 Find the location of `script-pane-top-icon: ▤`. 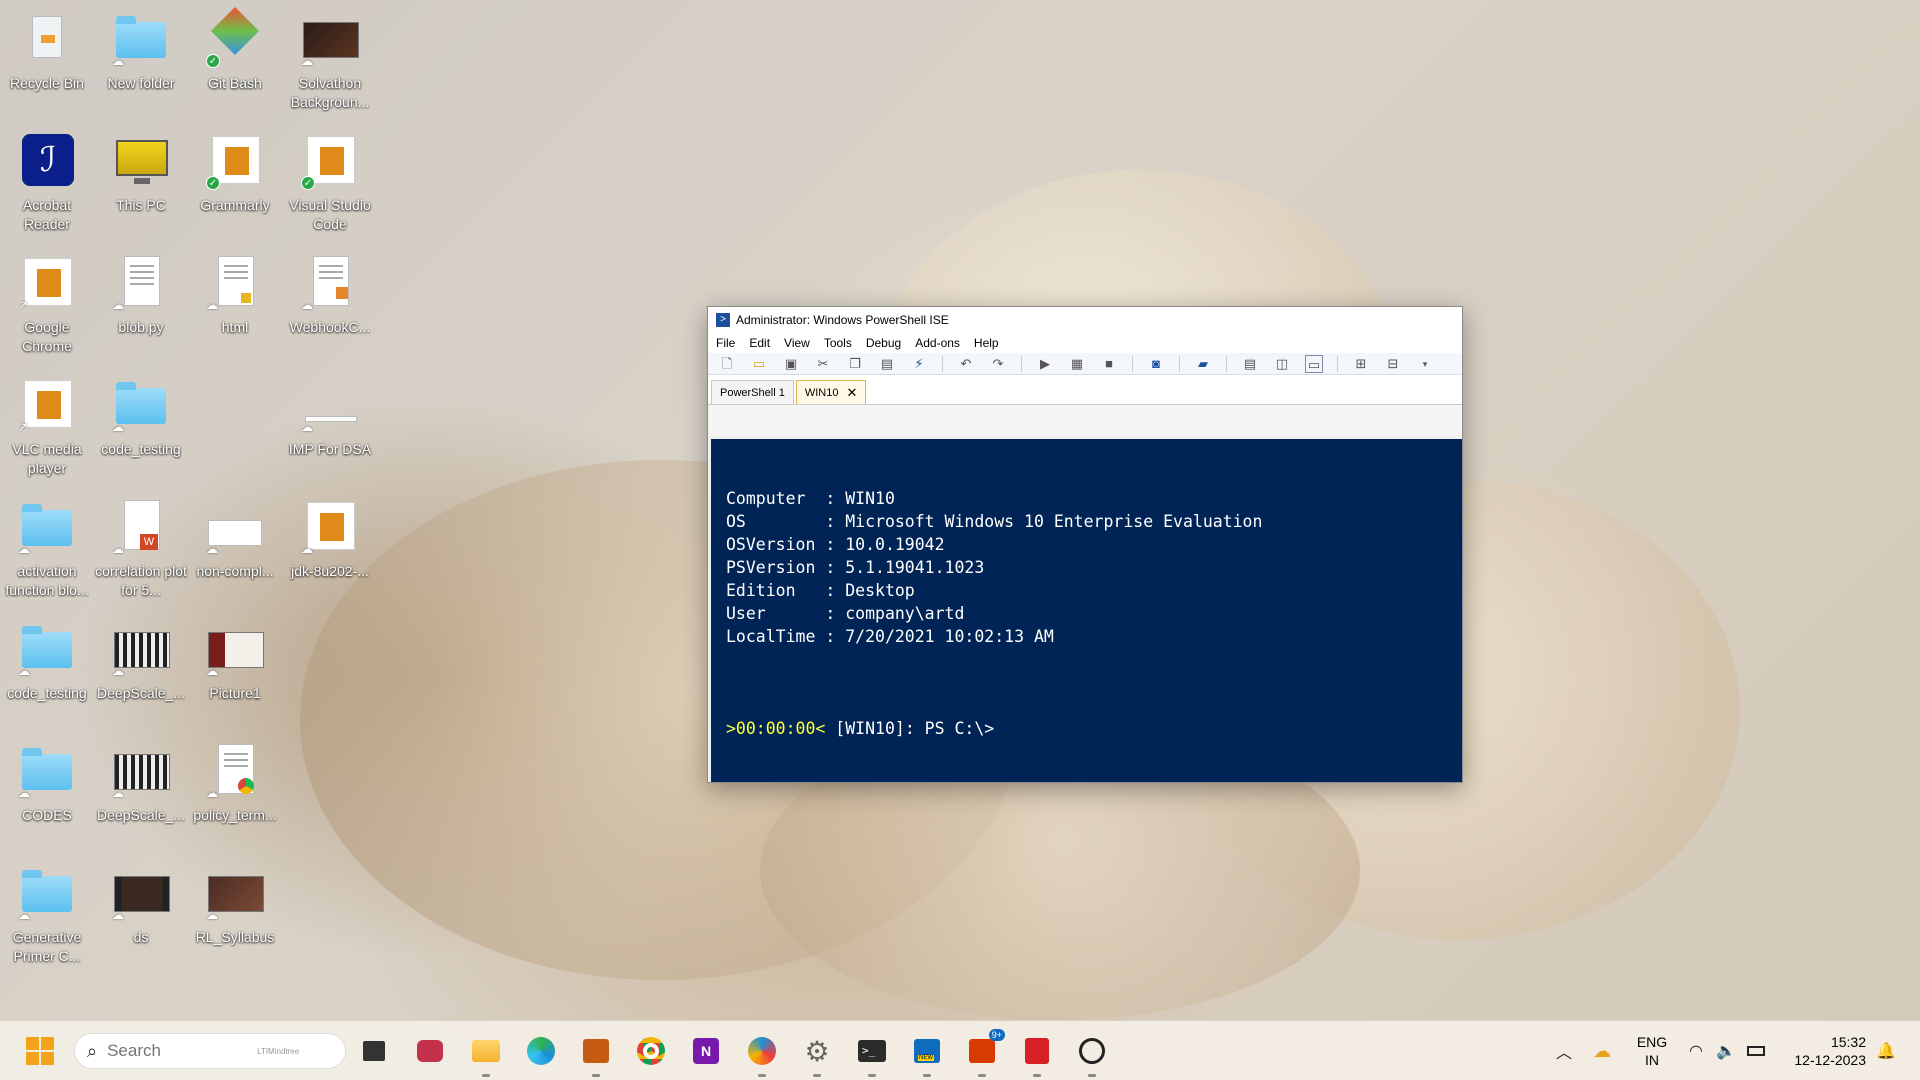

script-pane-top-icon: ▤ is located at coordinates (1250, 364).